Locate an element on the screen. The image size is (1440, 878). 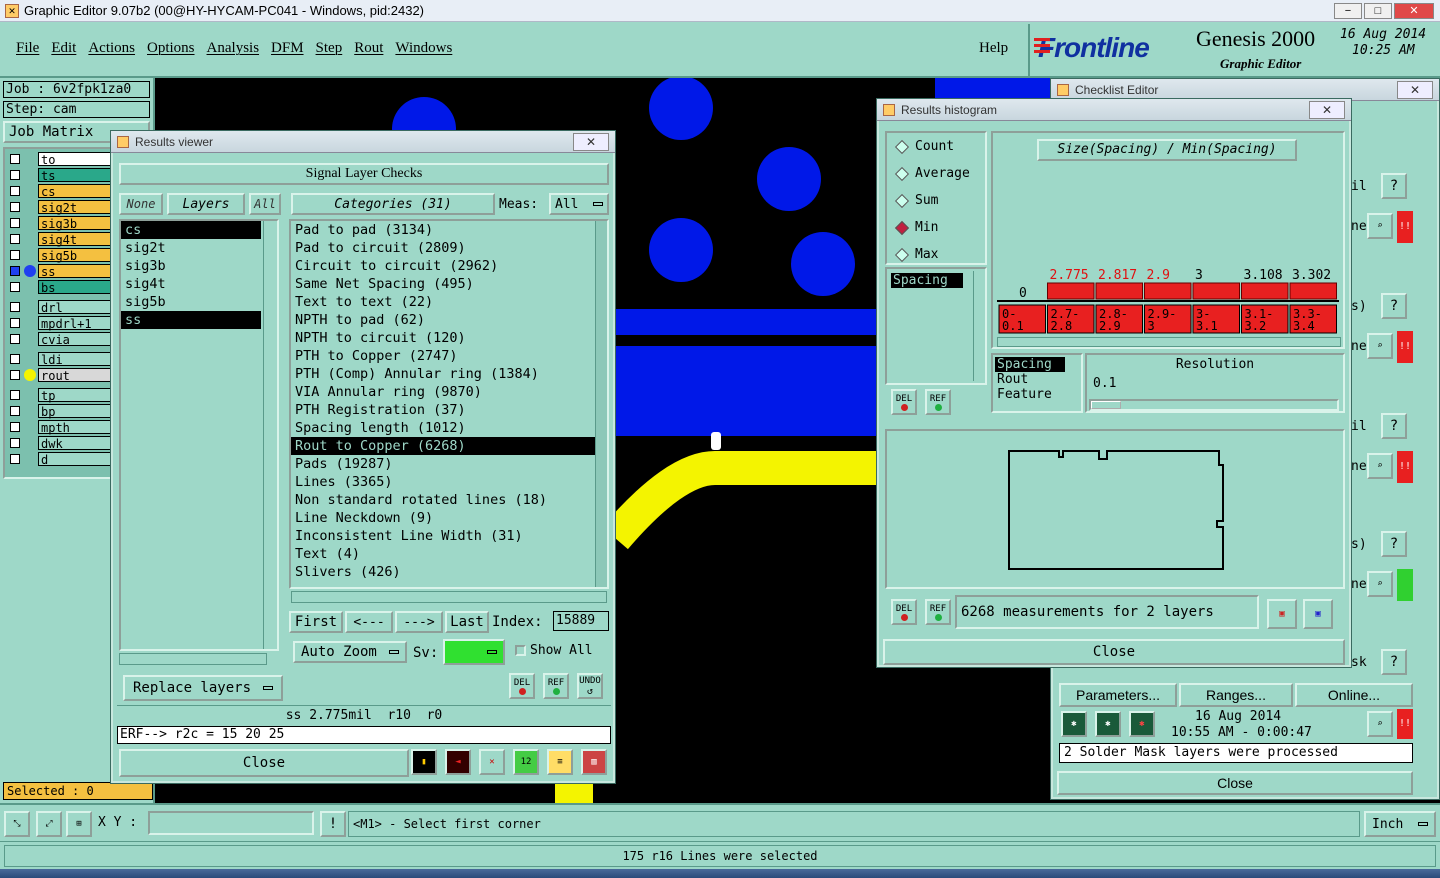
run-all-icon: ✱ is located at coordinates (1108, 724).